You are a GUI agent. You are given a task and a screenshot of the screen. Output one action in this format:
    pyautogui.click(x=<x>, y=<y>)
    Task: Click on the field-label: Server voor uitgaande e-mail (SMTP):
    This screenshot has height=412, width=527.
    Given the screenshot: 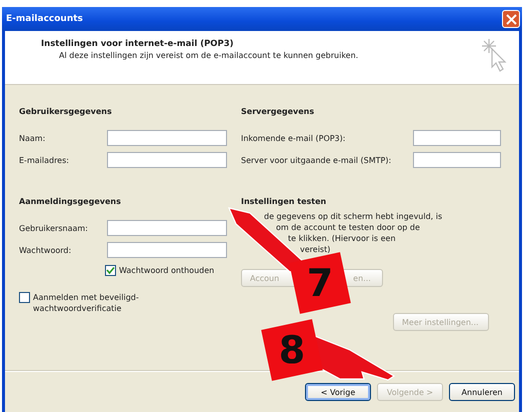 What is the action you would take?
    pyautogui.click(x=316, y=160)
    